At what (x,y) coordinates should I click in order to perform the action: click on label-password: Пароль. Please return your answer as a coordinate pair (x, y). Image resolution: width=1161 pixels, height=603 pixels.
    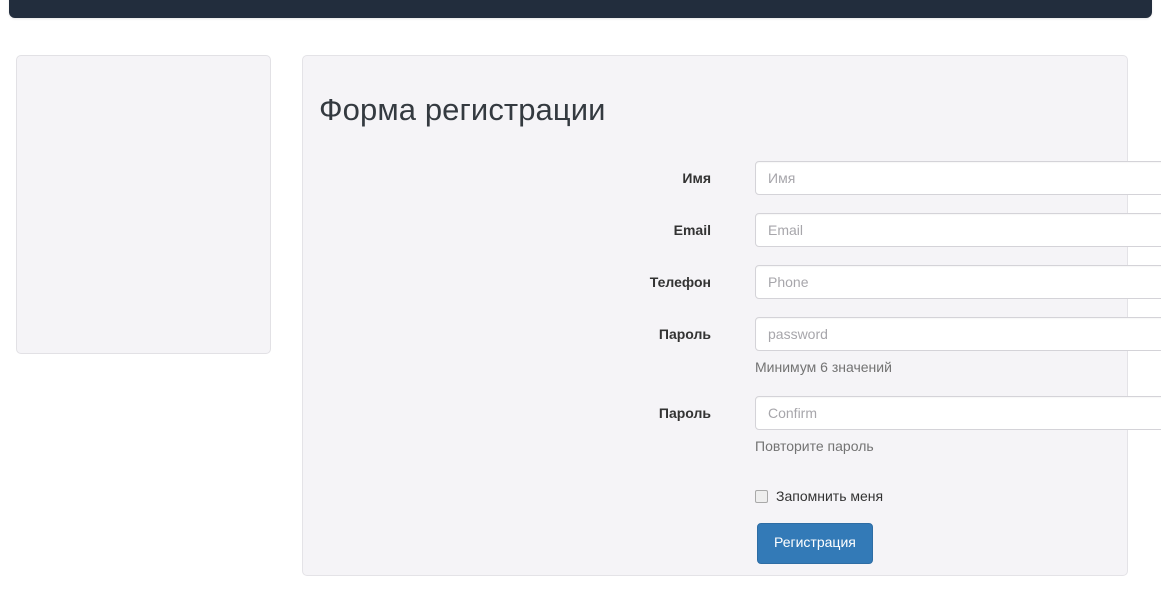
    Looking at the image, I should click on (684, 334).